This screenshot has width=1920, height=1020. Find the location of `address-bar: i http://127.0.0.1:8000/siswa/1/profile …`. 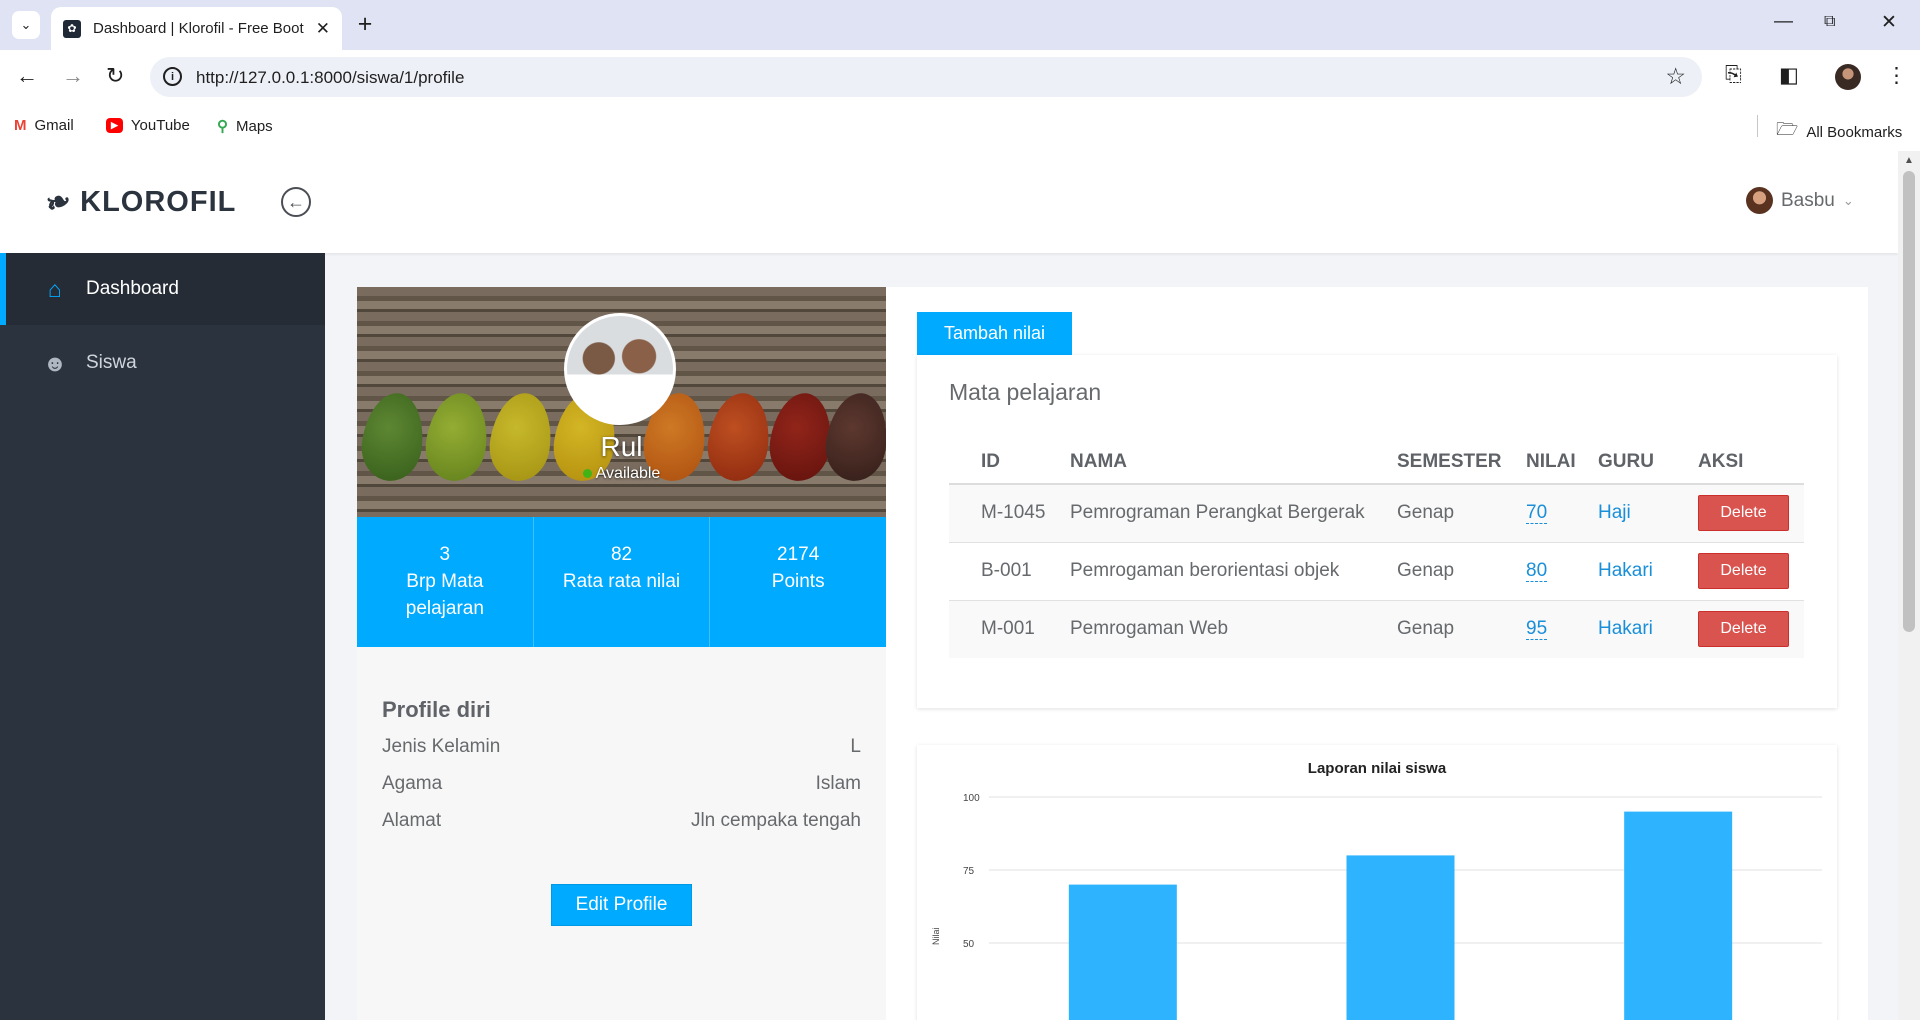

address-bar: i http://127.0.0.1:8000/siswa/1/profile … is located at coordinates (926, 77).